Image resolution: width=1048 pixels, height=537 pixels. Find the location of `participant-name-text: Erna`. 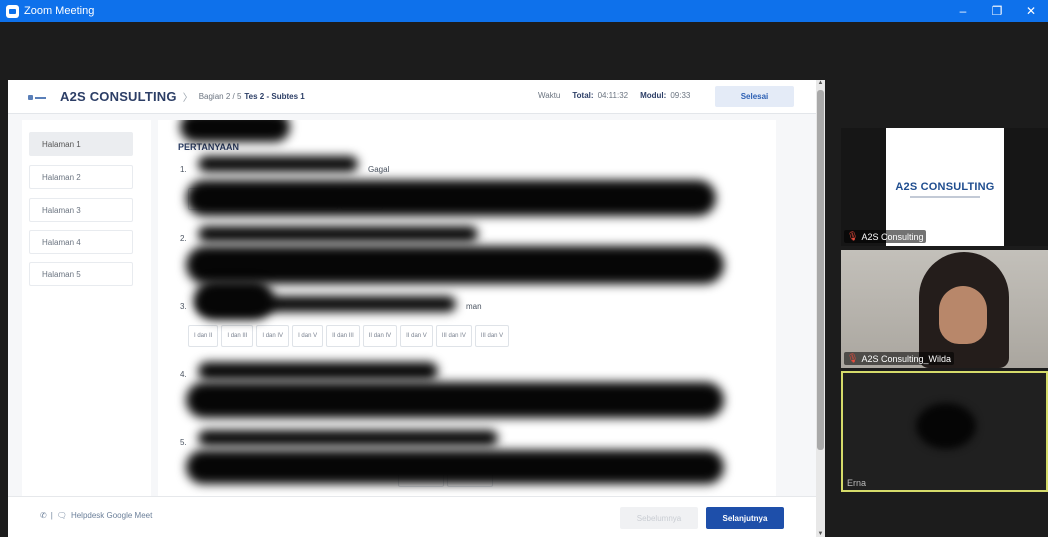

participant-name-text: Erna is located at coordinates (857, 483).